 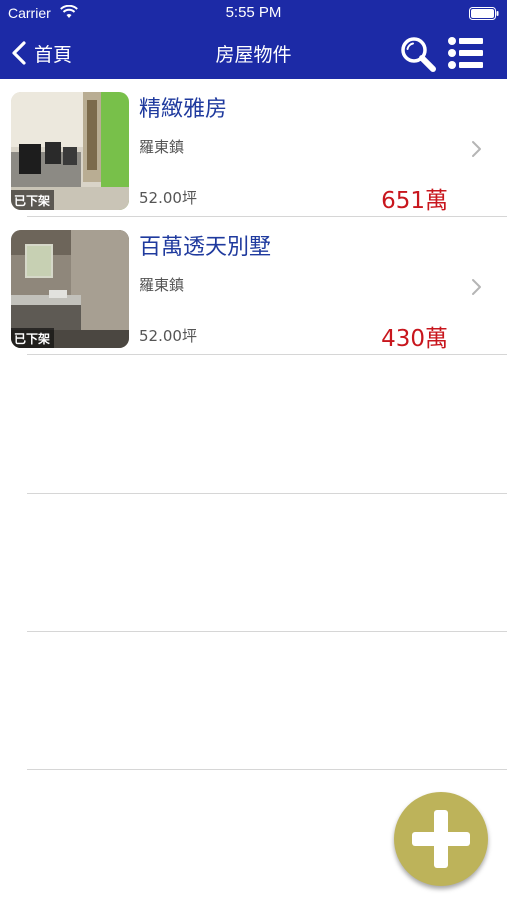 I want to click on add-listing-button, so click(x=441, y=839).